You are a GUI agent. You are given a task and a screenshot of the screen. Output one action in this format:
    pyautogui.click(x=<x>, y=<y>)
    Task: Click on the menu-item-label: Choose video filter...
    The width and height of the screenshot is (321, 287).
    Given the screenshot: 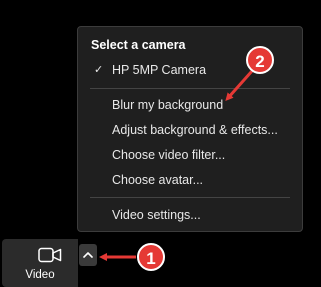 What is the action you would take?
    pyautogui.click(x=169, y=155)
    